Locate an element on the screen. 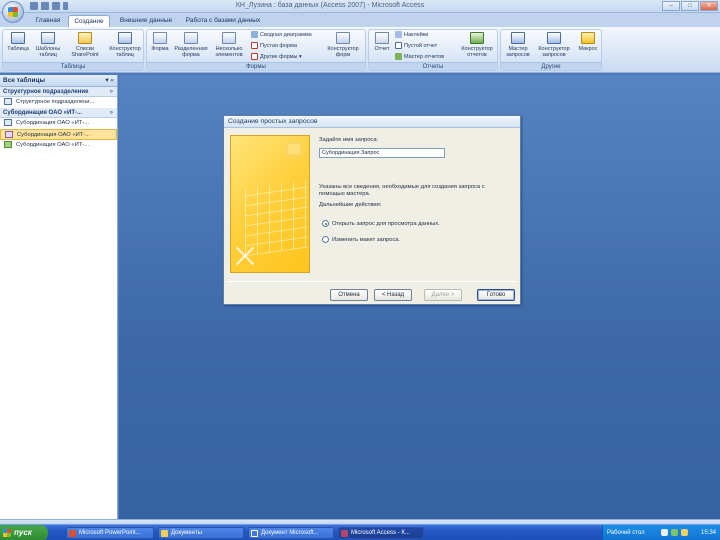 The height and width of the screenshot is (540, 720). query-wizard-button: Мастер запросов is located at coordinates (518, 45).